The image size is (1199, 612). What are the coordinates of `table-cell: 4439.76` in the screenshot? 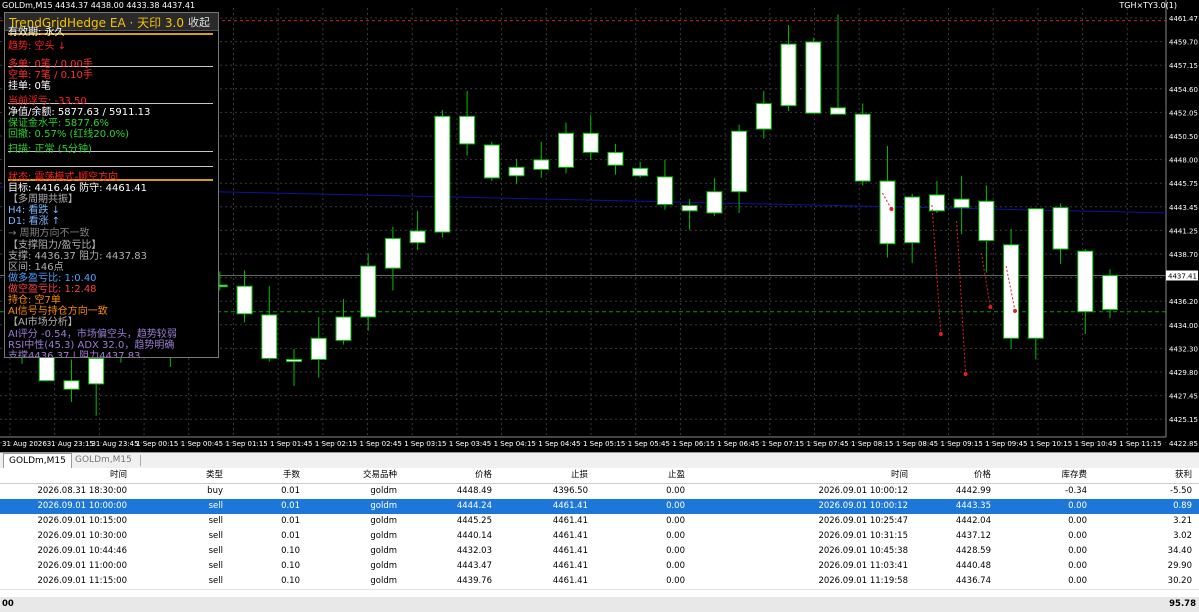 It's located at (474, 581).